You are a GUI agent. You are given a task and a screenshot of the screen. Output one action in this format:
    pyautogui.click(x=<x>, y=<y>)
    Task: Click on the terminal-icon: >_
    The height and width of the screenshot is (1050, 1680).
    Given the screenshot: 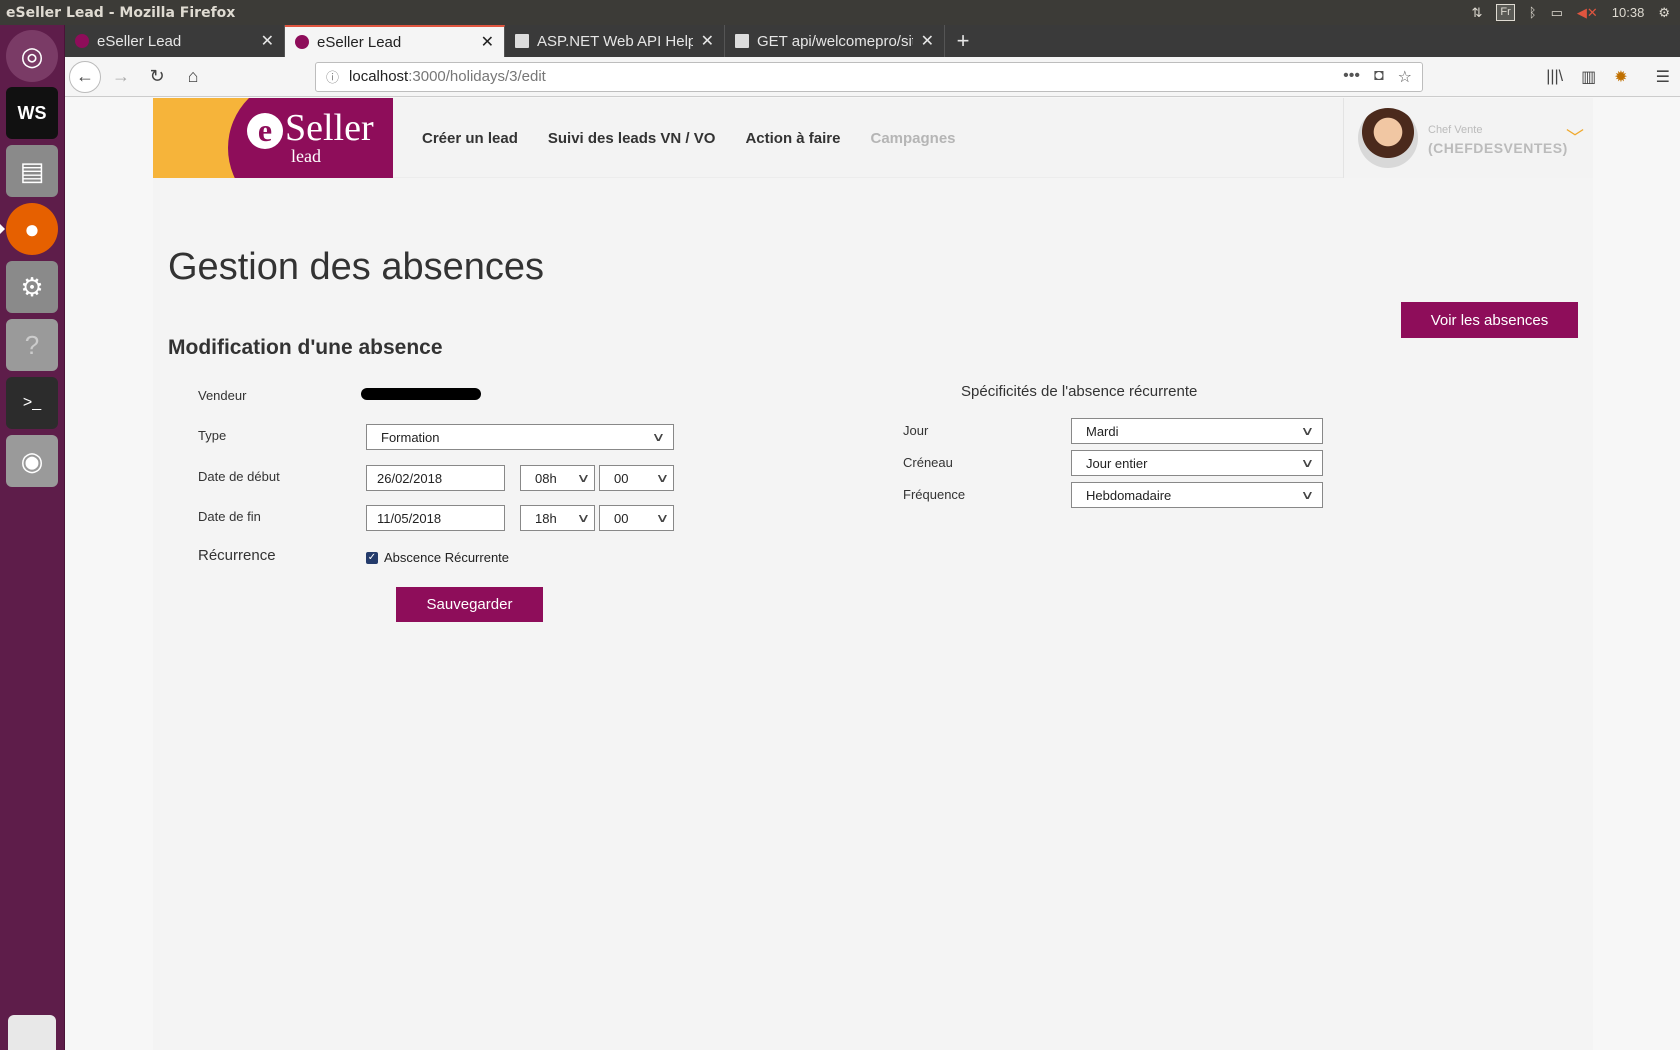 What is the action you would take?
    pyautogui.click(x=32, y=403)
    